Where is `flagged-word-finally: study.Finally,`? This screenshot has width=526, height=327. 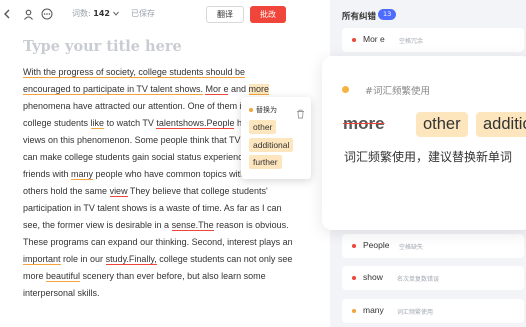
flagged-word-finally: study.Finally, is located at coordinates (131, 259).